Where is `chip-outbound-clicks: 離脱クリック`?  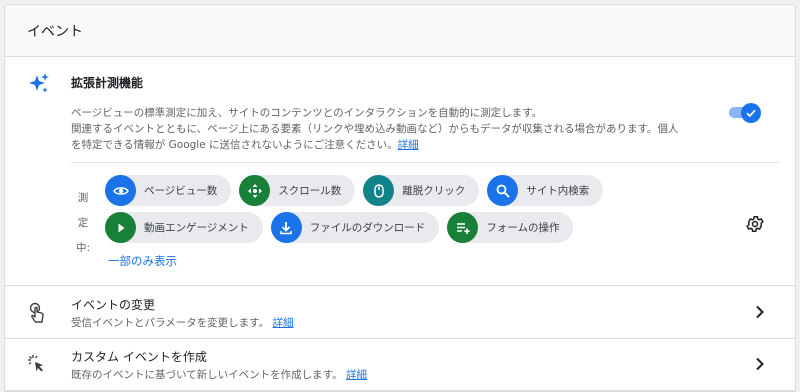 chip-outbound-clicks: 離脱クリック is located at coordinates (421, 190).